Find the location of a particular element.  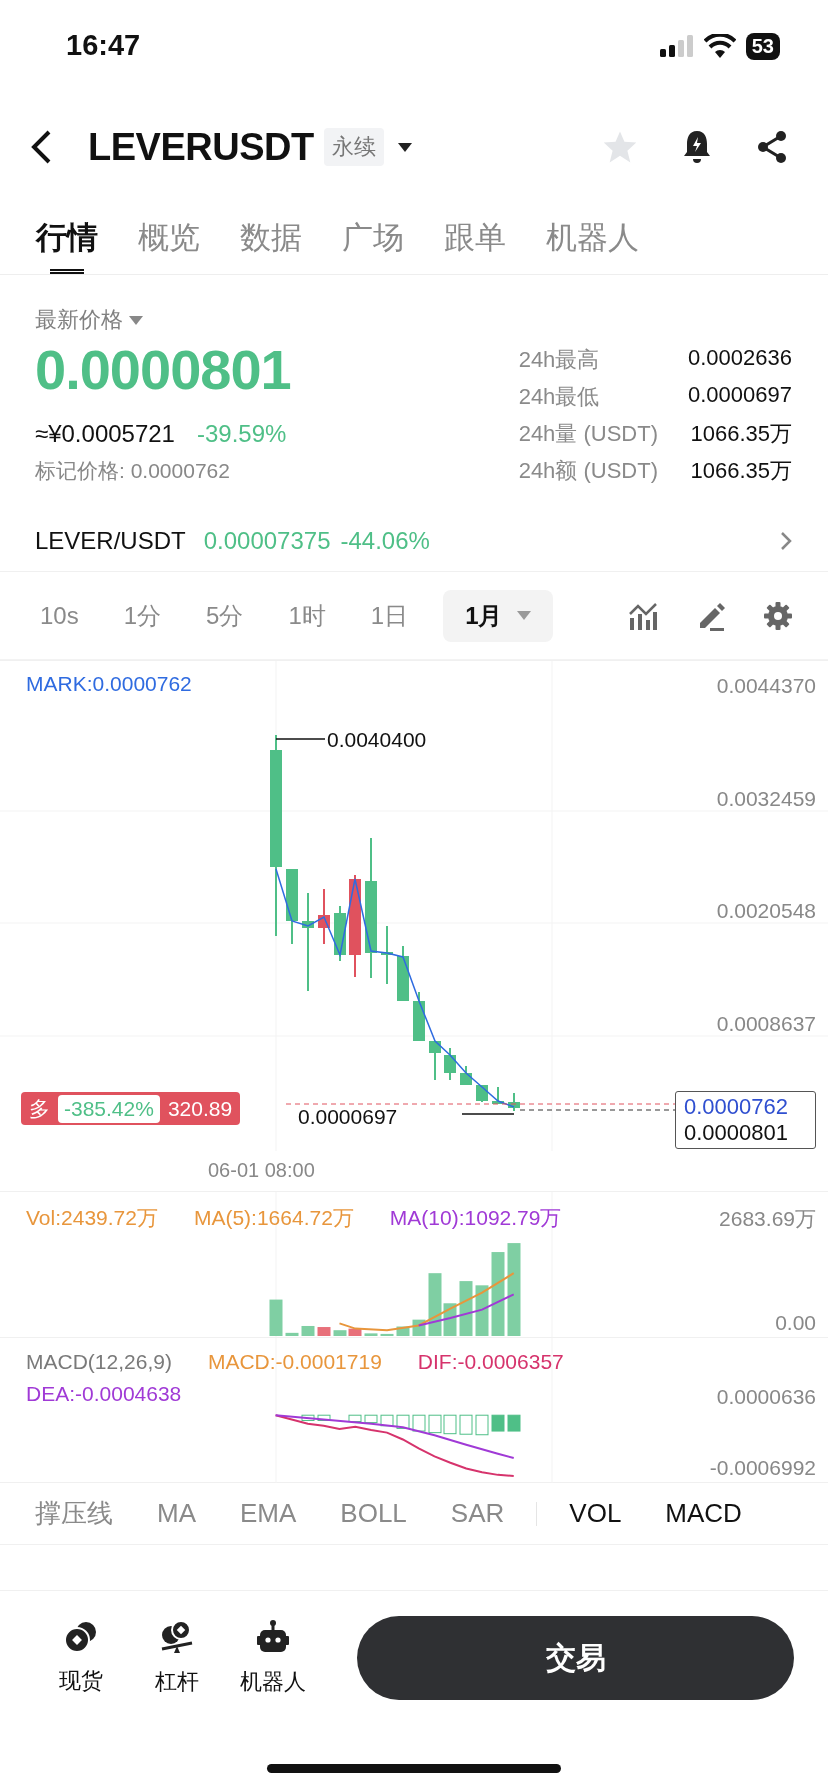

interval-tab: 1日 is located at coordinates (389, 615).